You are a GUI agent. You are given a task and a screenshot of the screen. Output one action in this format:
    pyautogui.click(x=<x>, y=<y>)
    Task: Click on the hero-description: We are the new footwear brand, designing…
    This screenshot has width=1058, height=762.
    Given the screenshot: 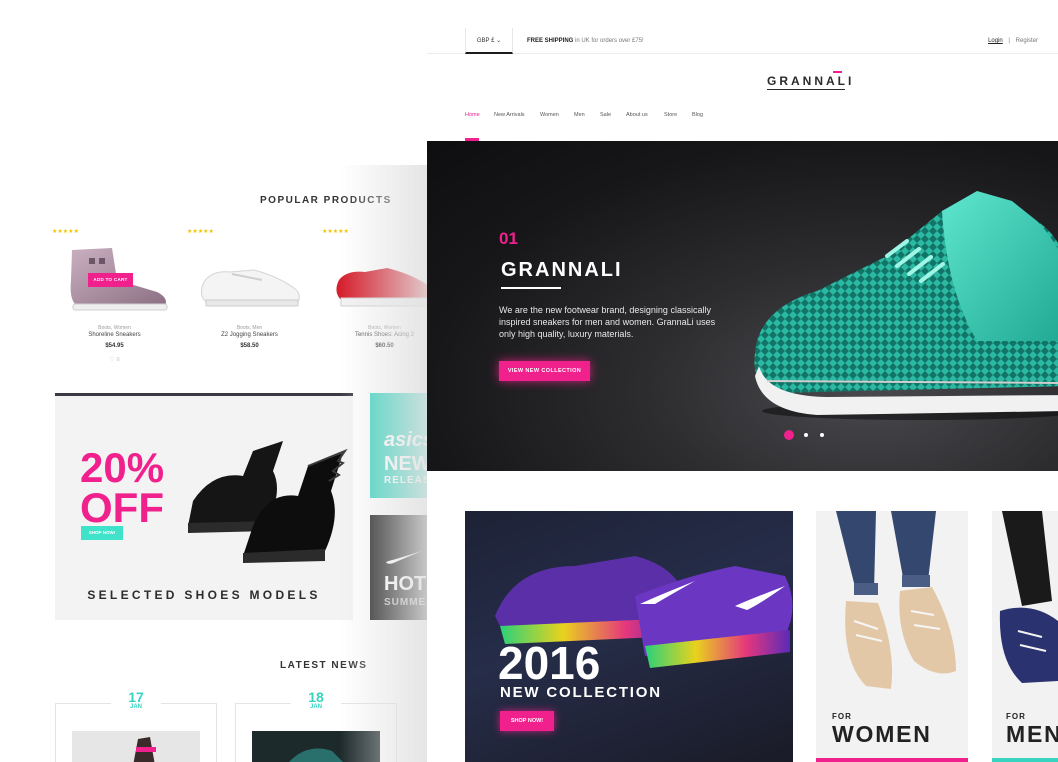 What is the action you would take?
    pyautogui.click(x=607, y=322)
    